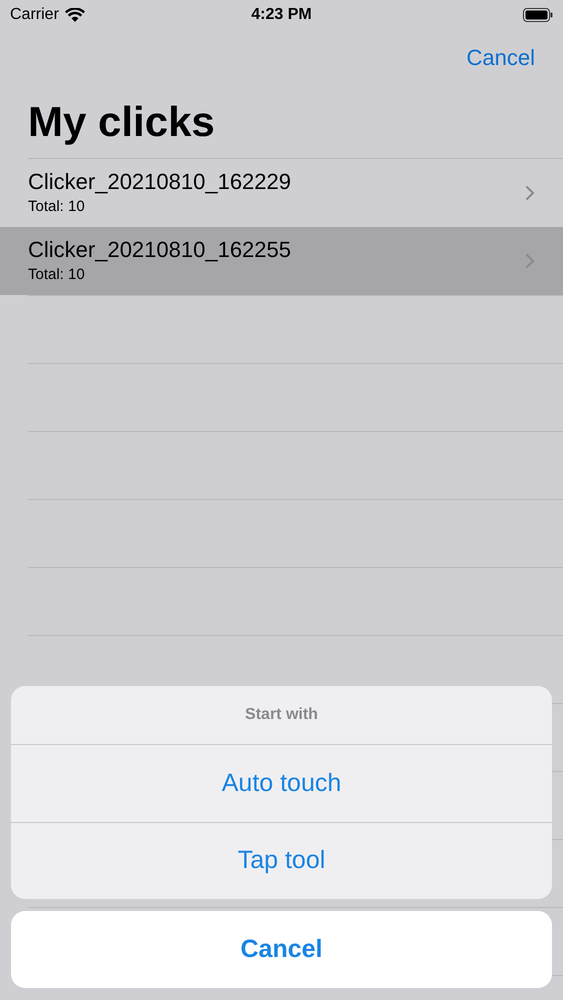  What do you see at coordinates (281, 715) in the screenshot?
I see `sheet-title: Start with` at bounding box center [281, 715].